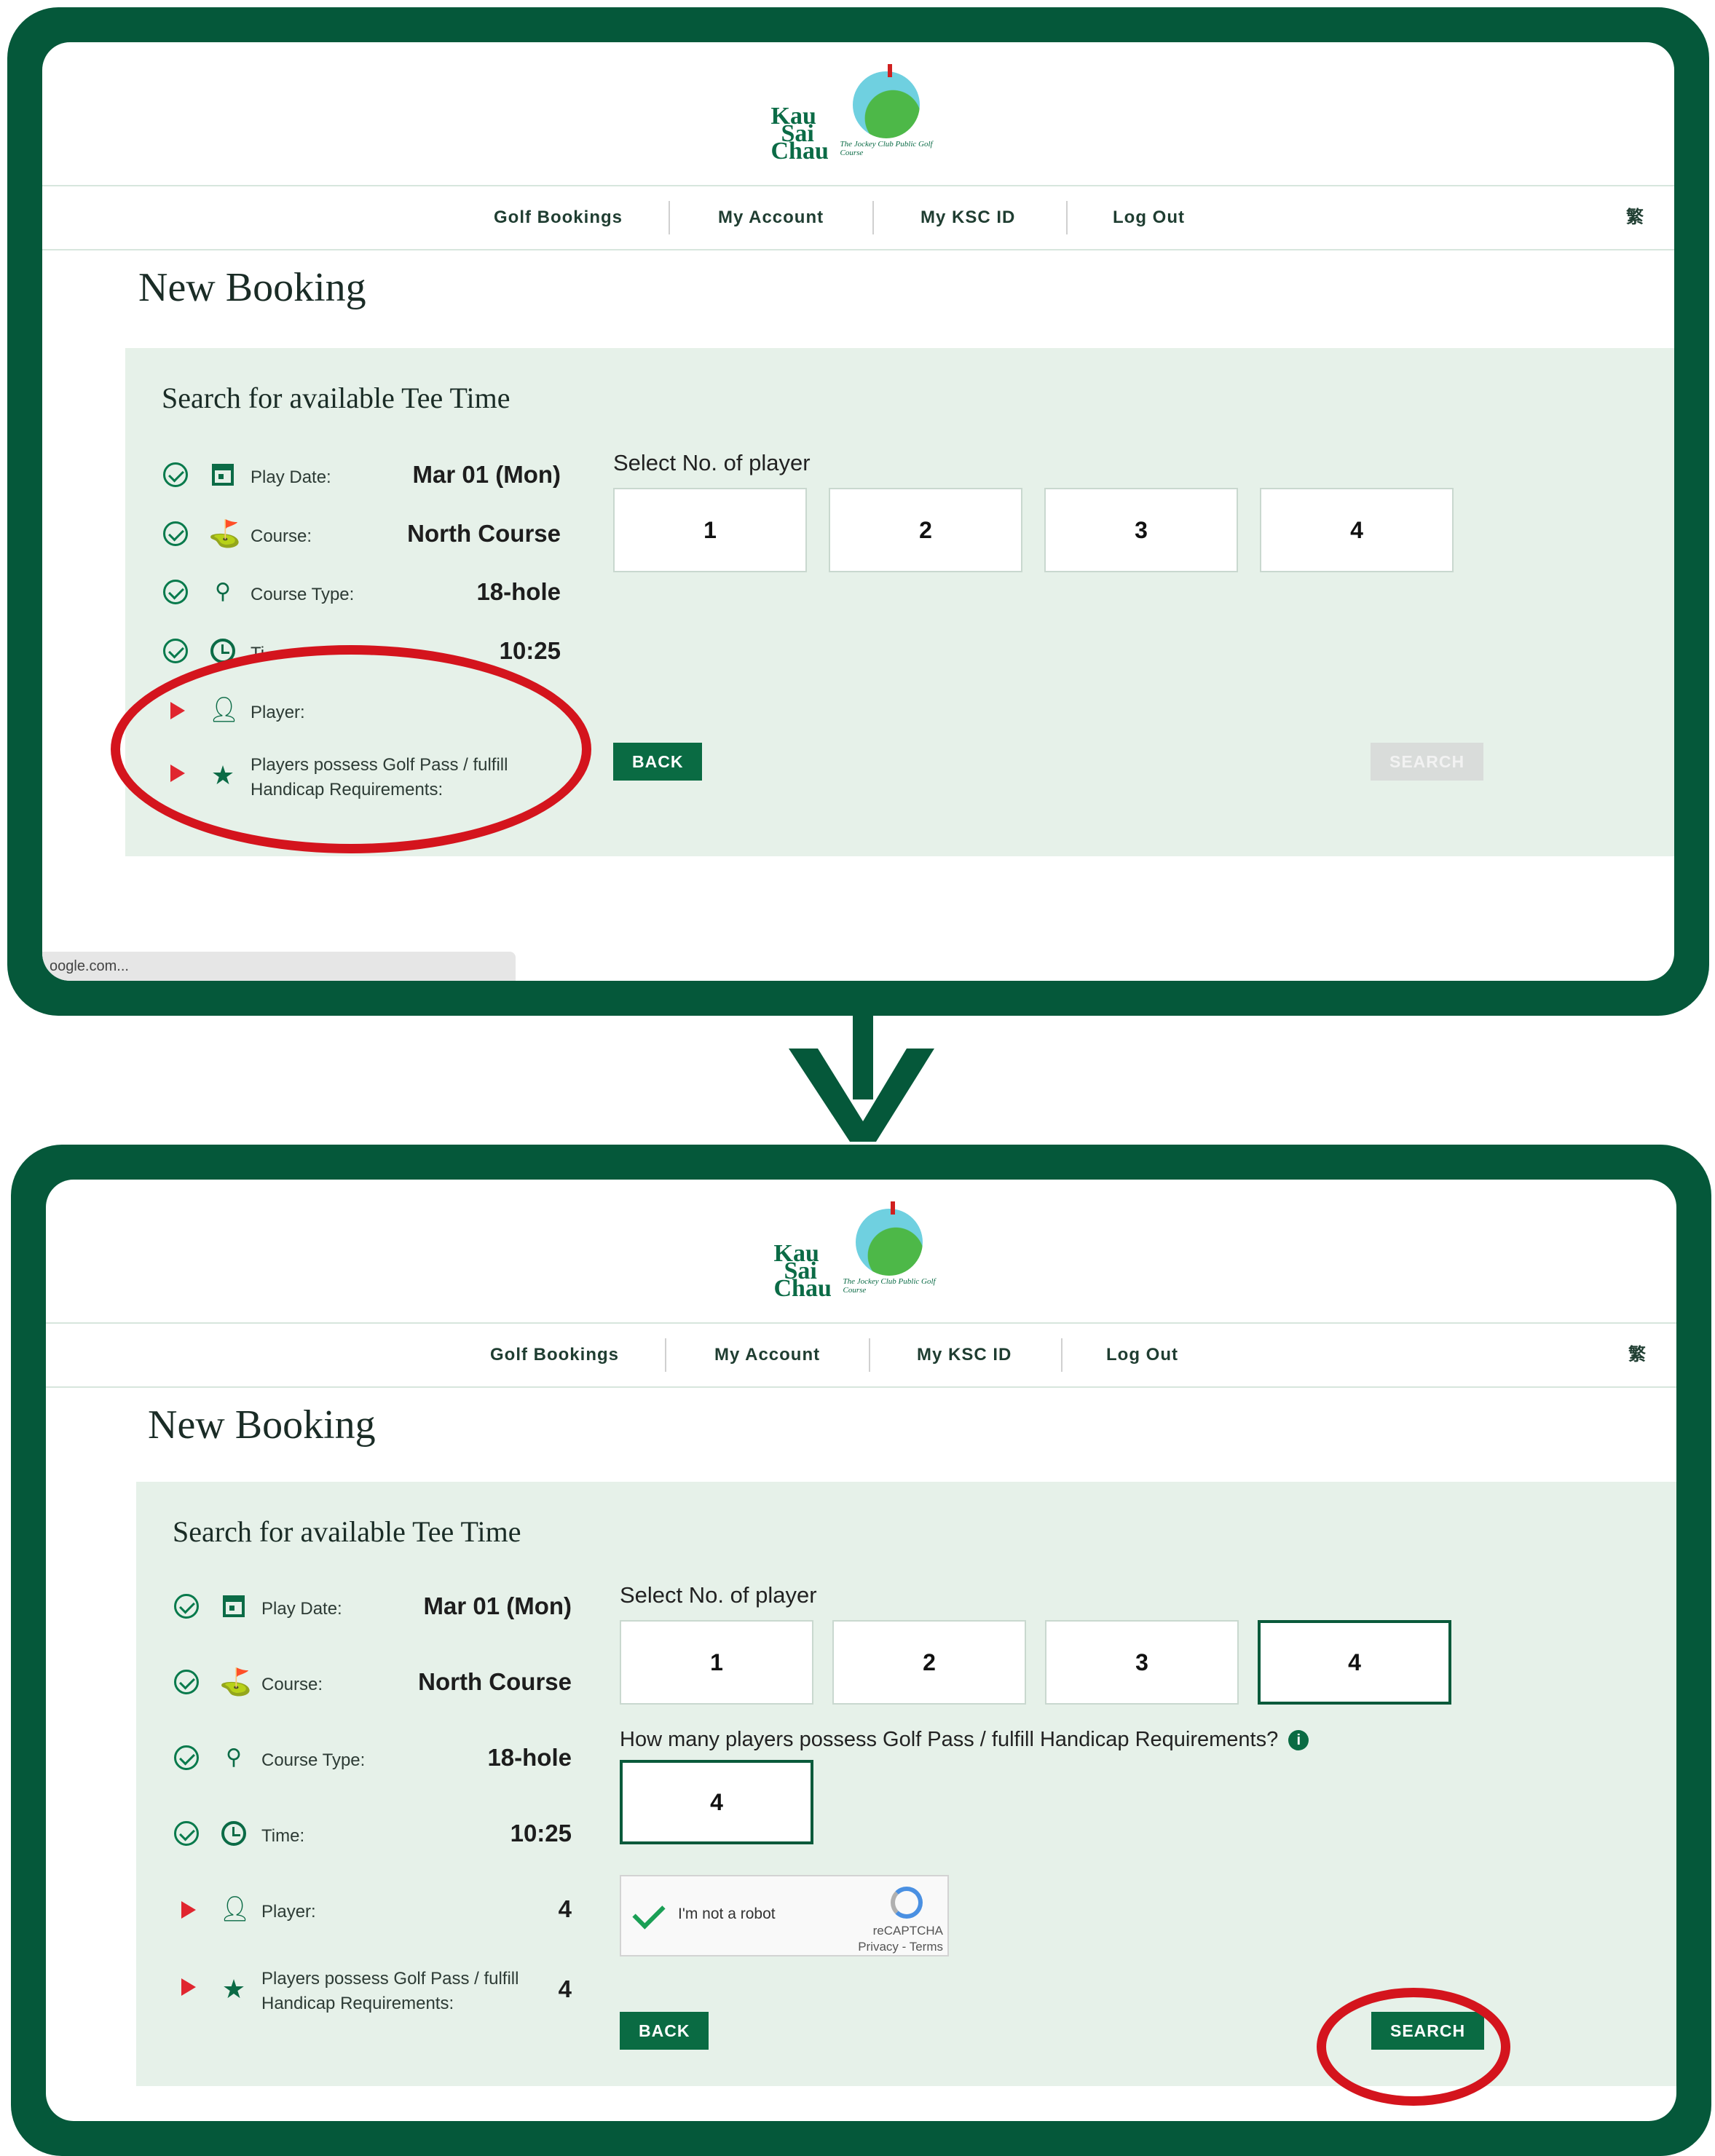 The height and width of the screenshot is (2156, 1715). Describe the element at coordinates (233, 1833) in the screenshot. I see `clock-icon` at that location.